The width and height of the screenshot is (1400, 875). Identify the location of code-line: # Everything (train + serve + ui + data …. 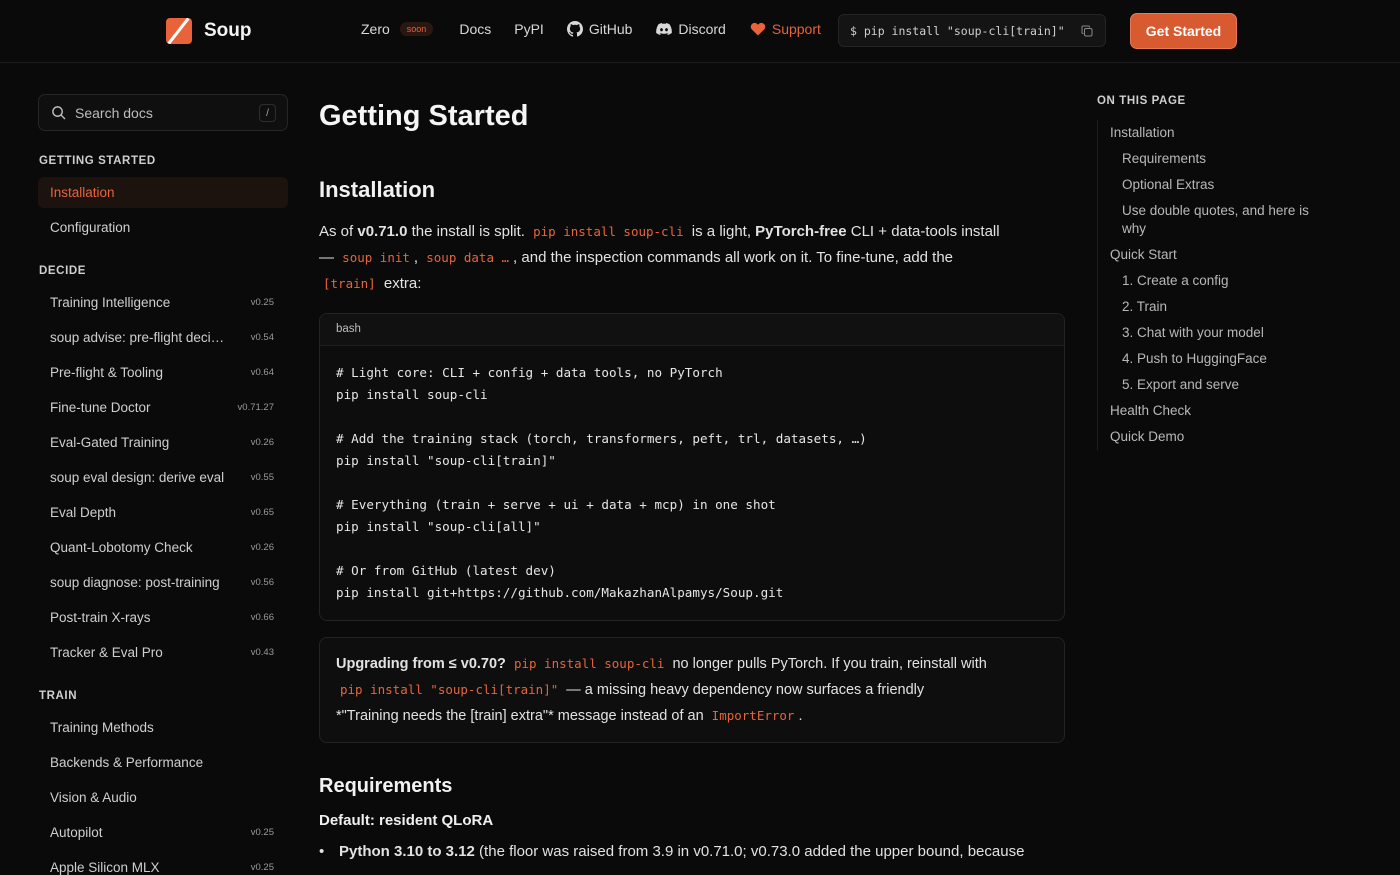
(556, 504).